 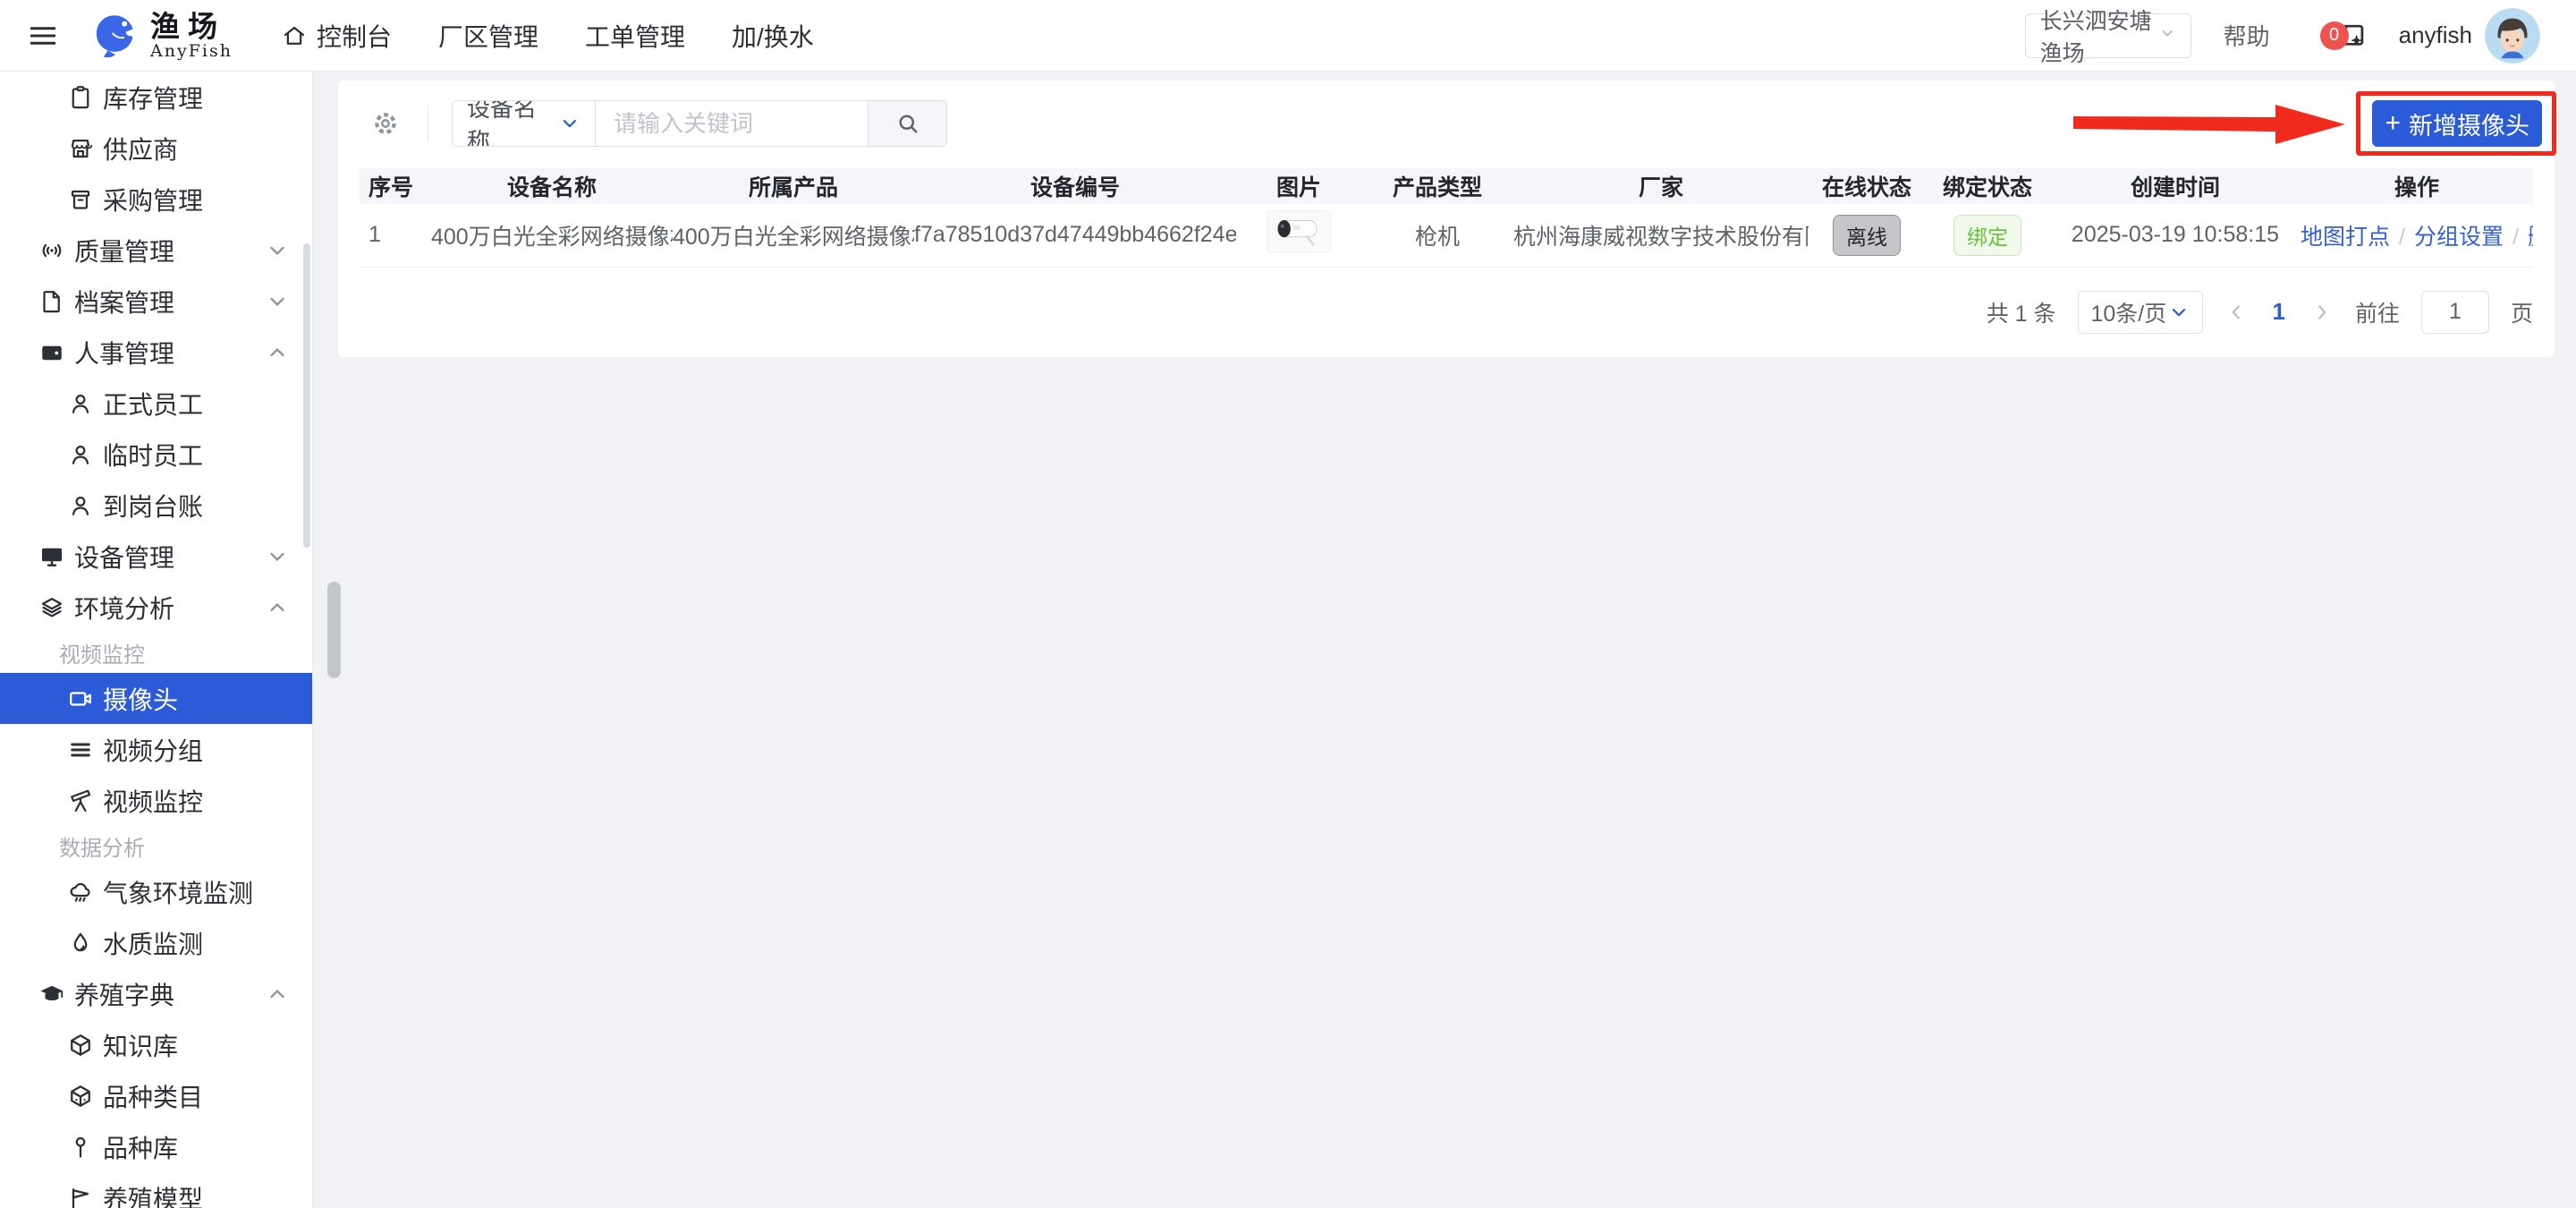 I want to click on sidebar-item-label: 养殖模型, so click(x=153, y=1196).